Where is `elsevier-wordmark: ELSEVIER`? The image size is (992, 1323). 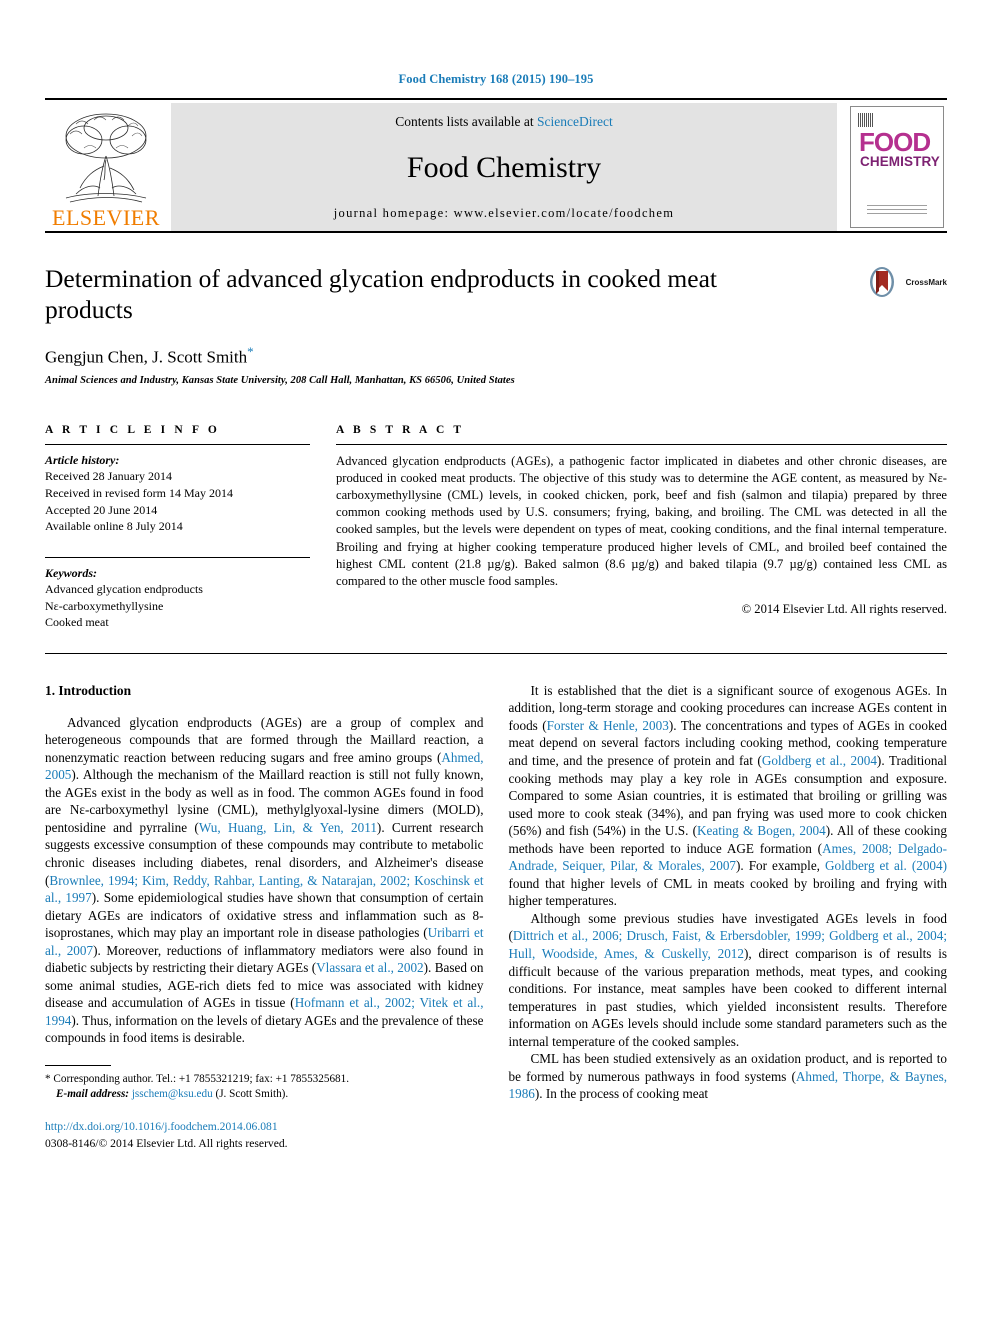
elsevier-wordmark: ELSEVIER is located at coordinates (106, 217).